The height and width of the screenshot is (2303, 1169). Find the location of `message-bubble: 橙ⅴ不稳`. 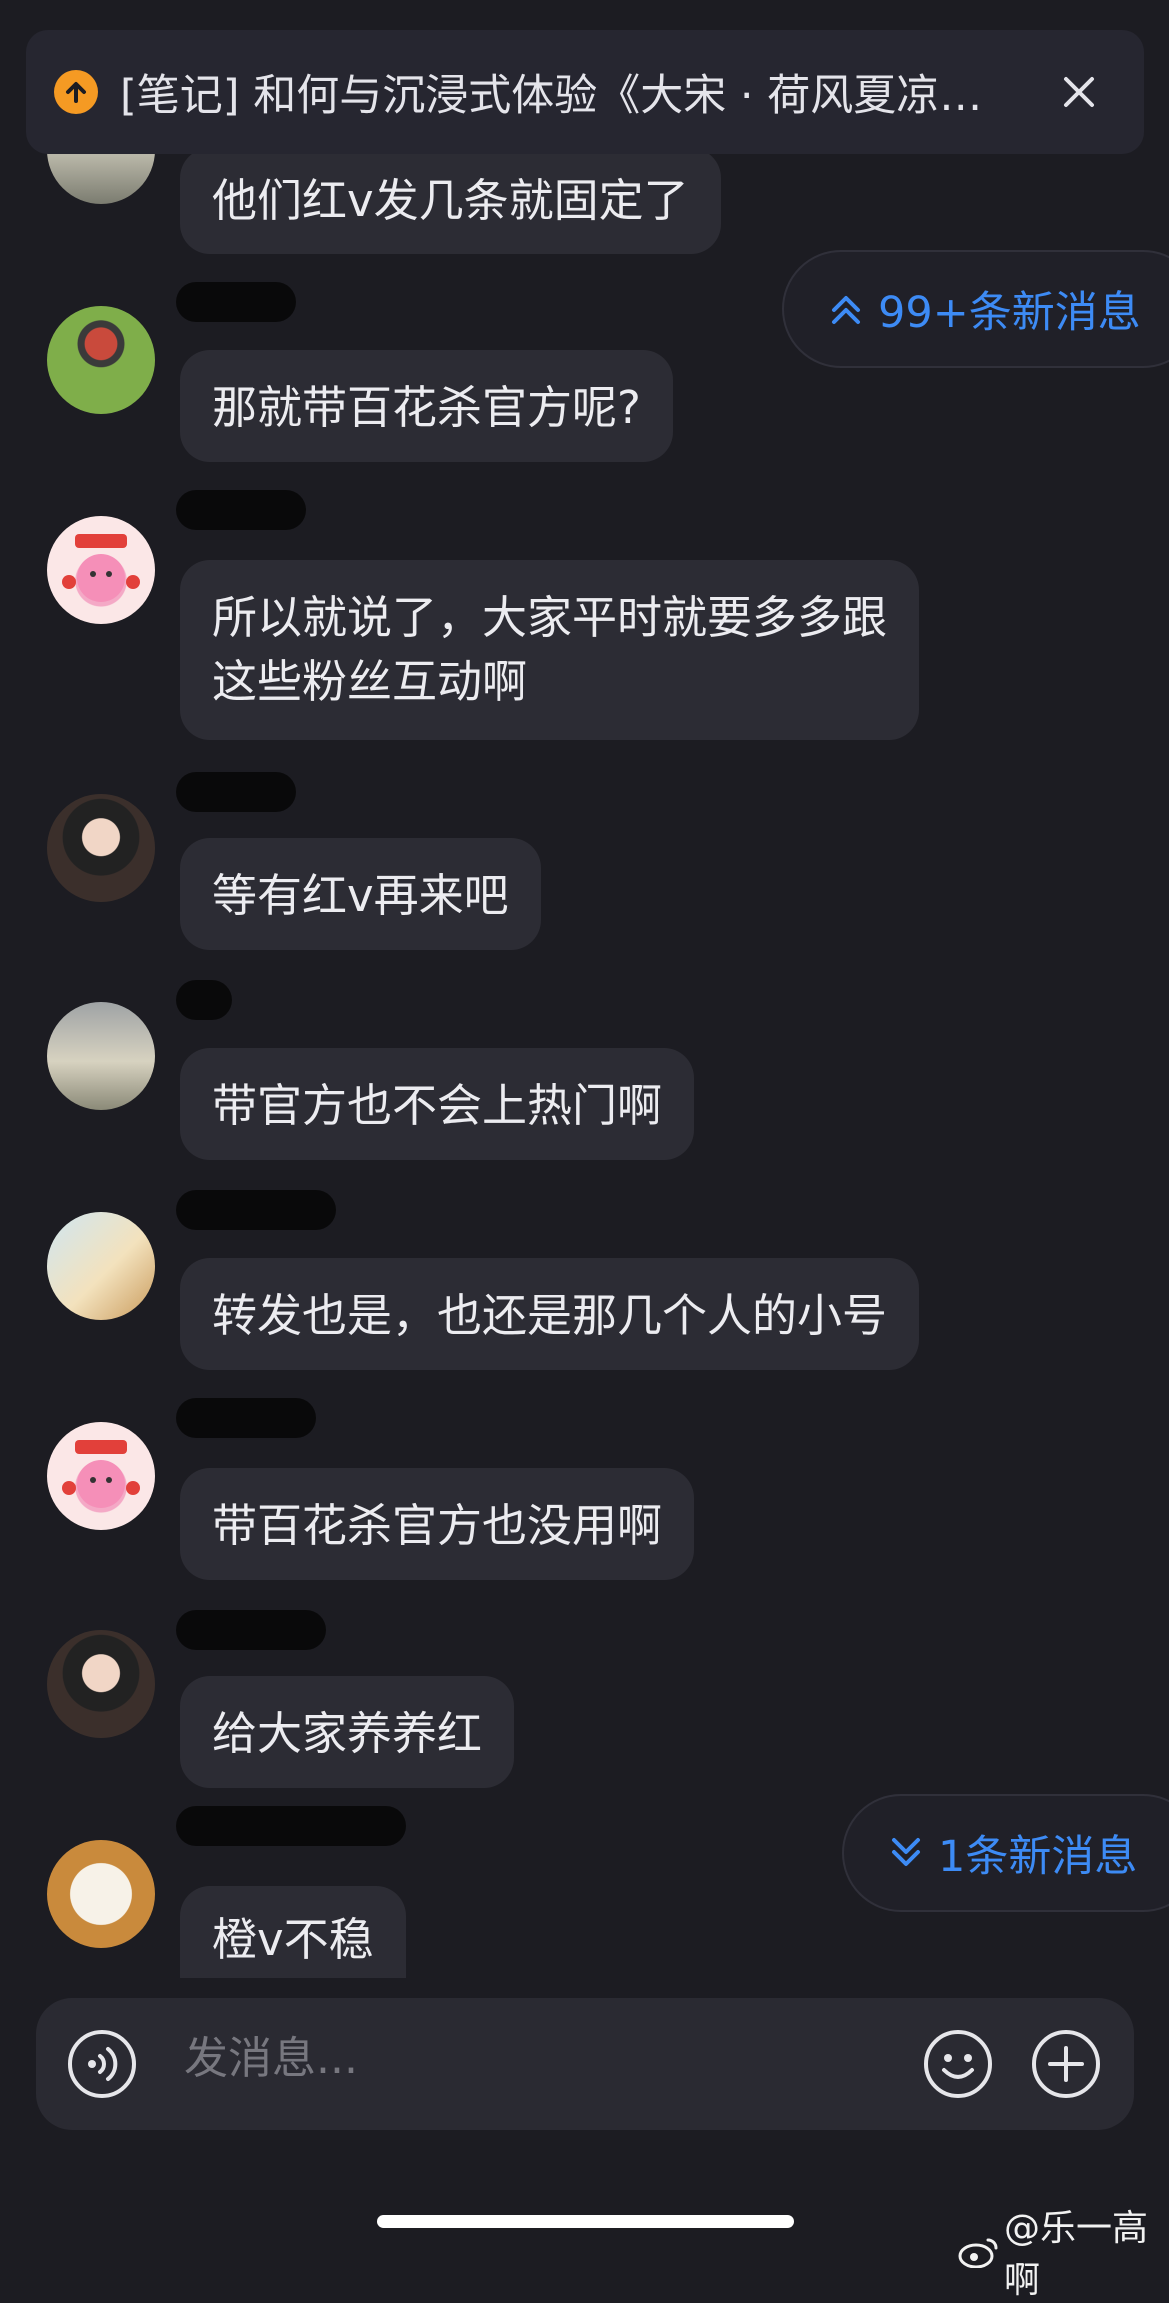

message-bubble: 橙ⅴ不稳 is located at coordinates (293, 1932).